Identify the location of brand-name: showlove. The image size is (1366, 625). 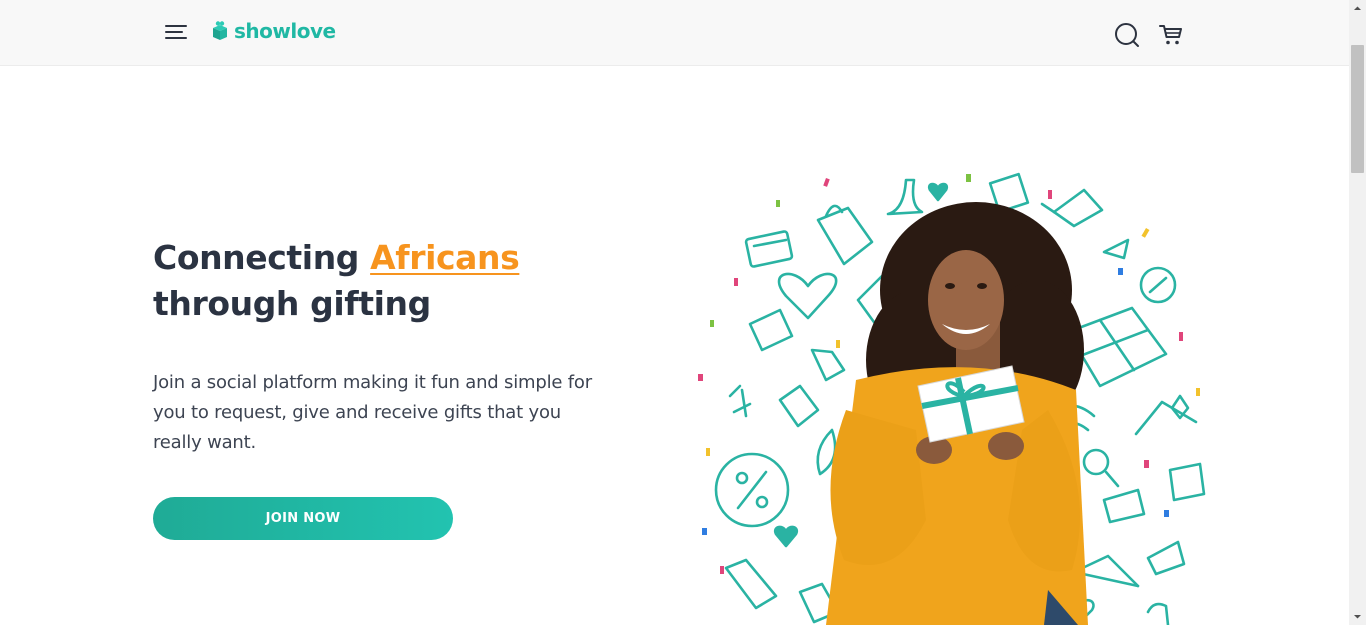
(285, 31).